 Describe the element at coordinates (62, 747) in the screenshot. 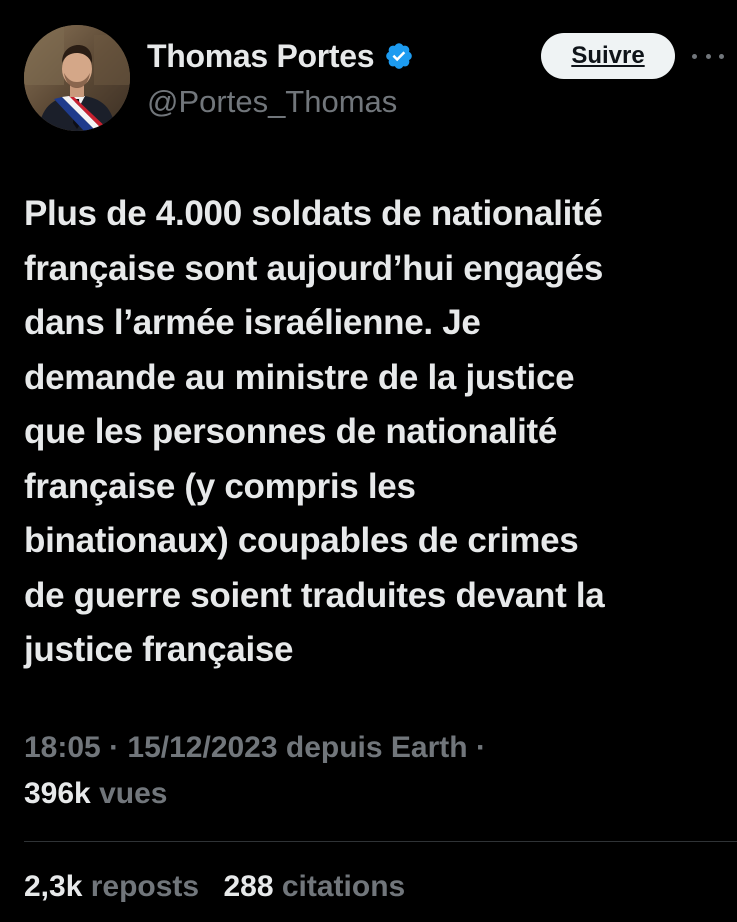

I see `tweet-time: 18:05` at that location.